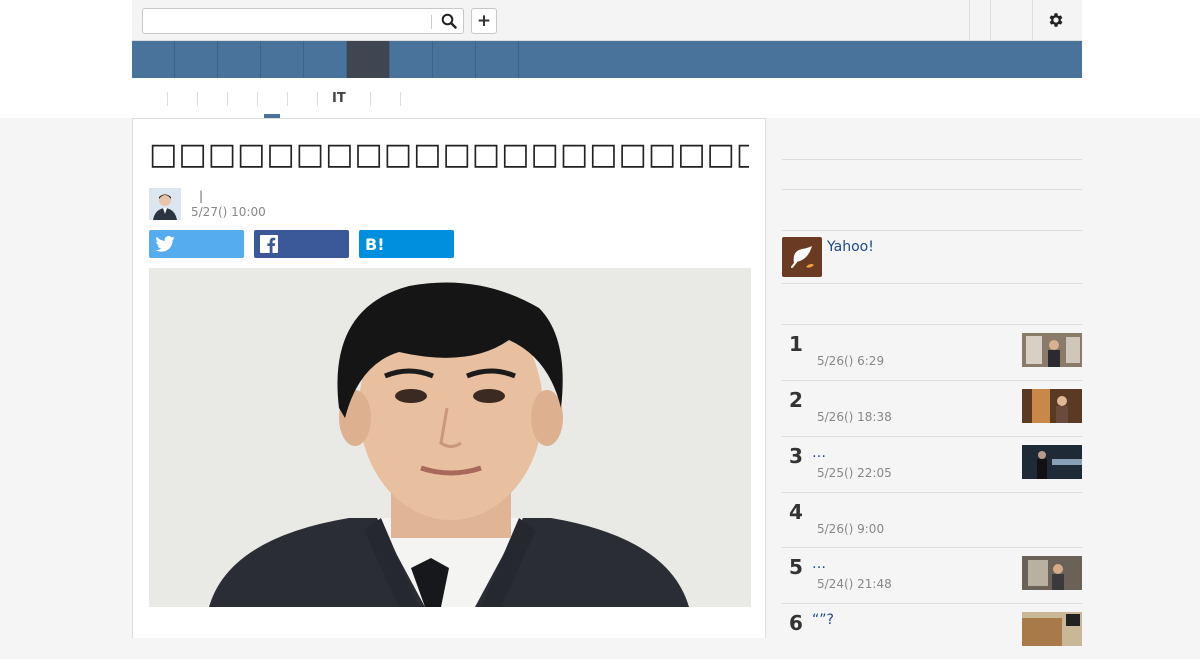 The width and height of the screenshot is (1200, 659). Describe the element at coordinates (932, 408) in the screenshot. I see `ranking-item: 2 5/26() 18:38` at that location.